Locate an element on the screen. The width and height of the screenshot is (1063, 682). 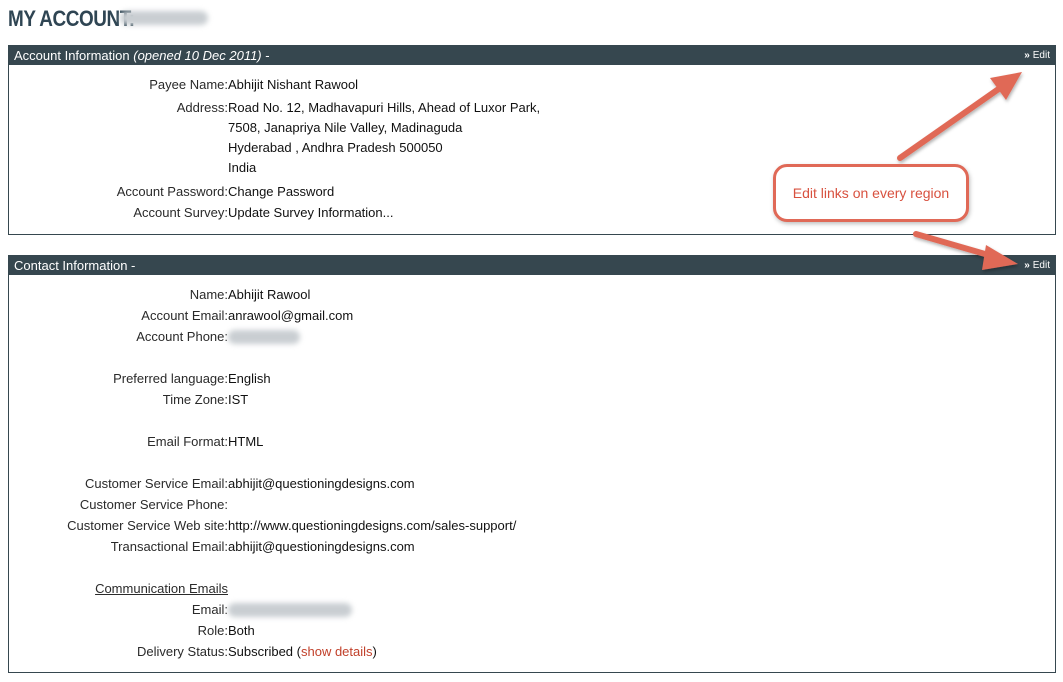
annotation-text: Edit links on every region is located at coordinates (871, 193).